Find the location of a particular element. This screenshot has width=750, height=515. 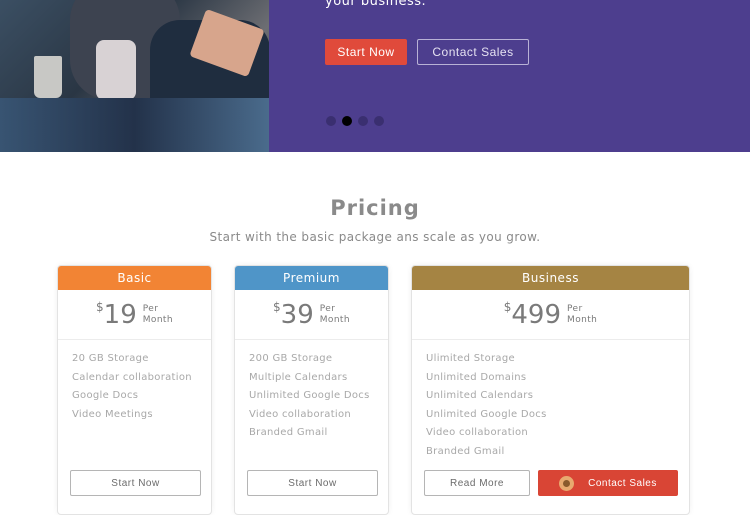

feature-item: Unlimited Domains is located at coordinates (476, 377).